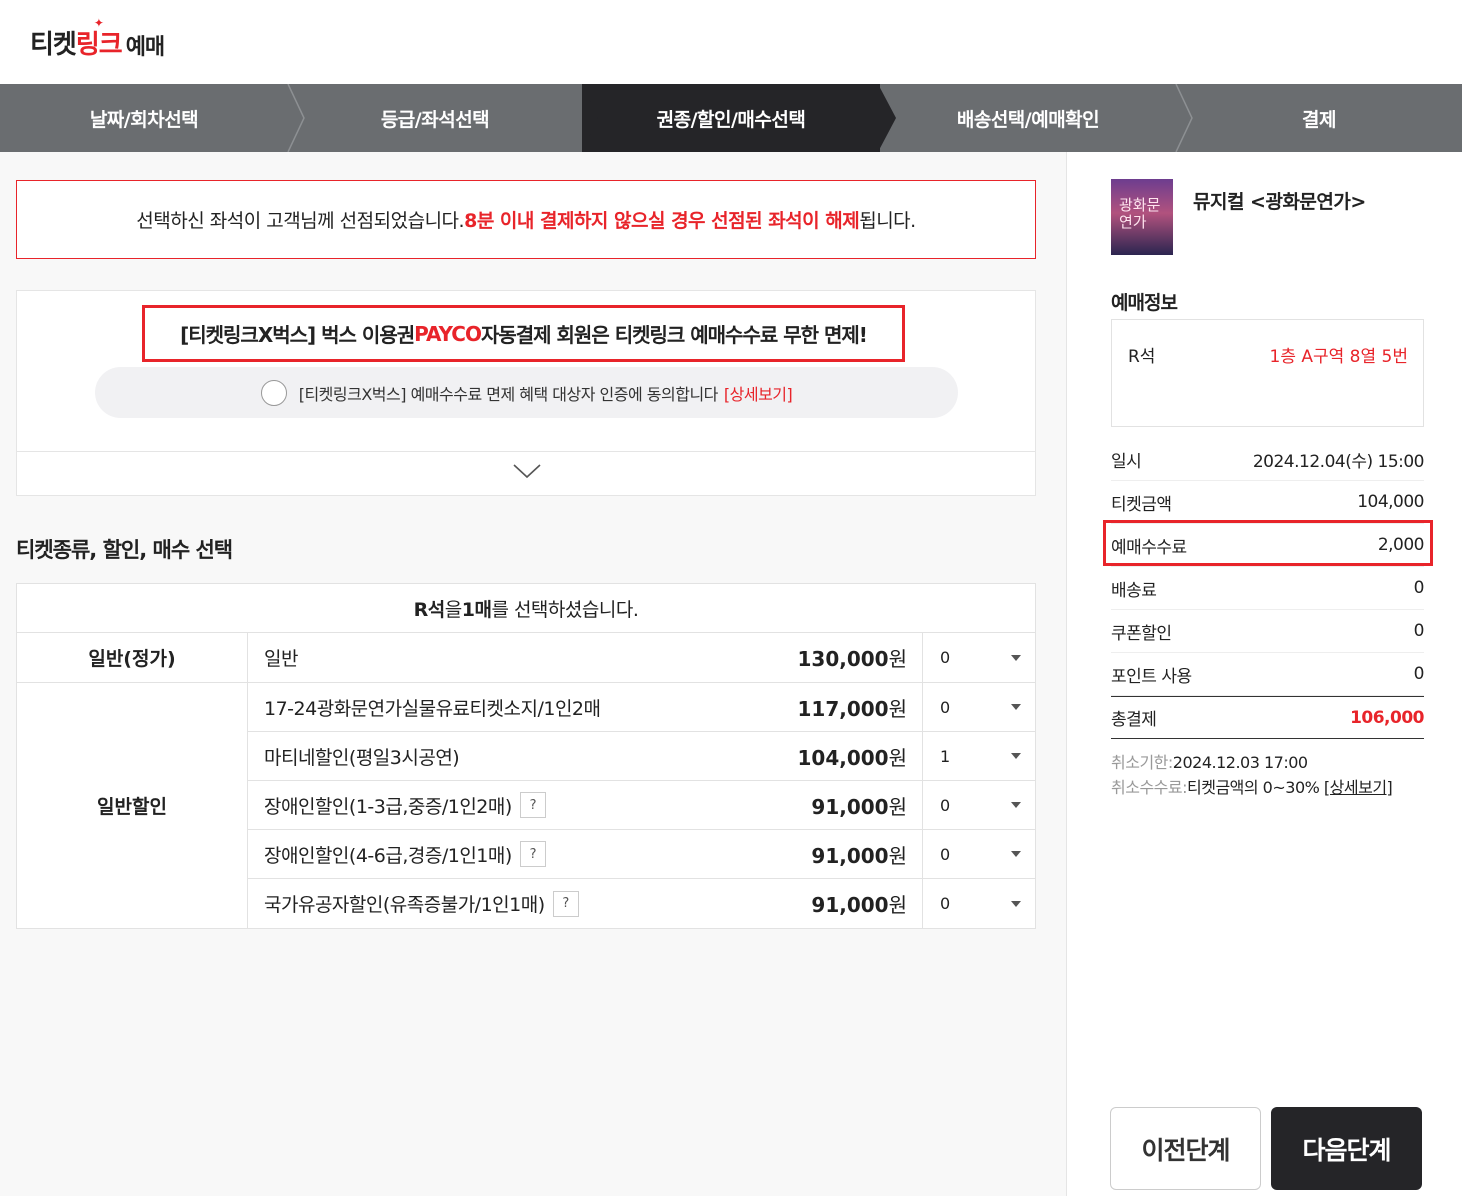  Describe the element at coordinates (448, 333) in the screenshot. I see `payco-label: PAYCO` at that location.